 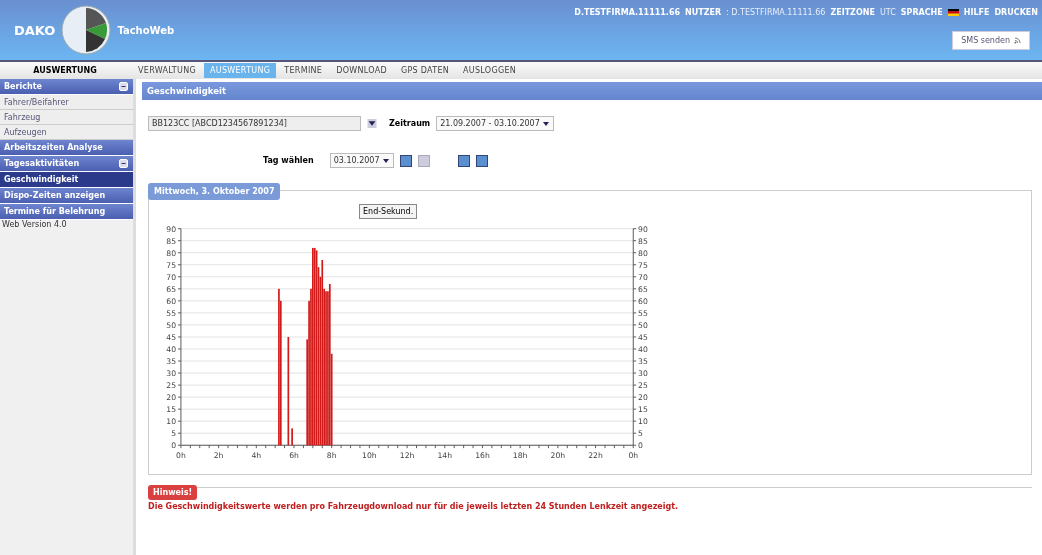 What do you see at coordinates (218, 455) in the screenshot?
I see `x-tick-label: 2h` at bounding box center [218, 455].